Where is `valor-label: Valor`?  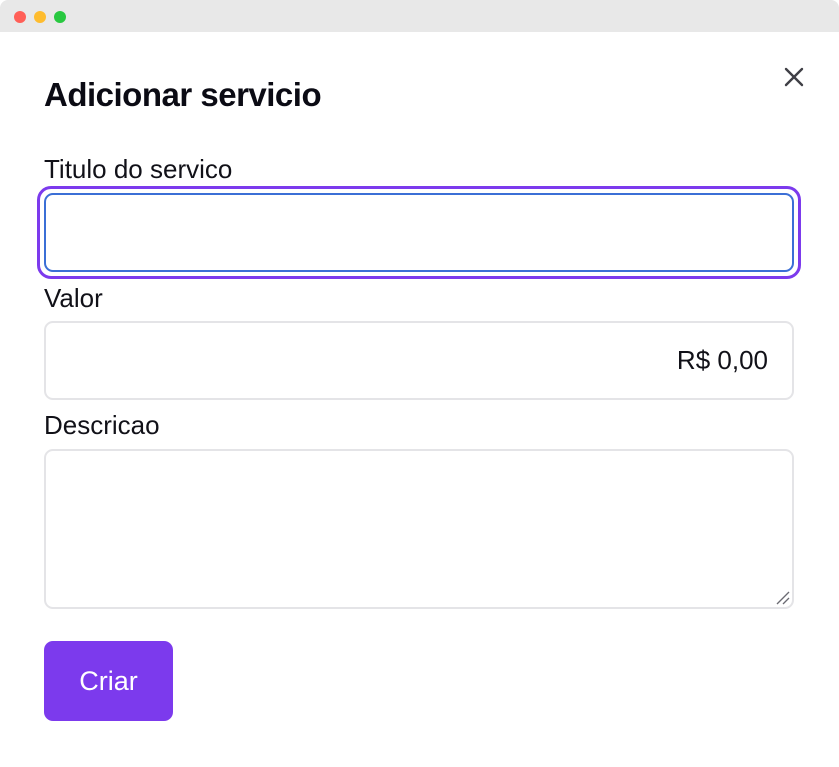 valor-label: Valor is located at coordinates (73, 298).